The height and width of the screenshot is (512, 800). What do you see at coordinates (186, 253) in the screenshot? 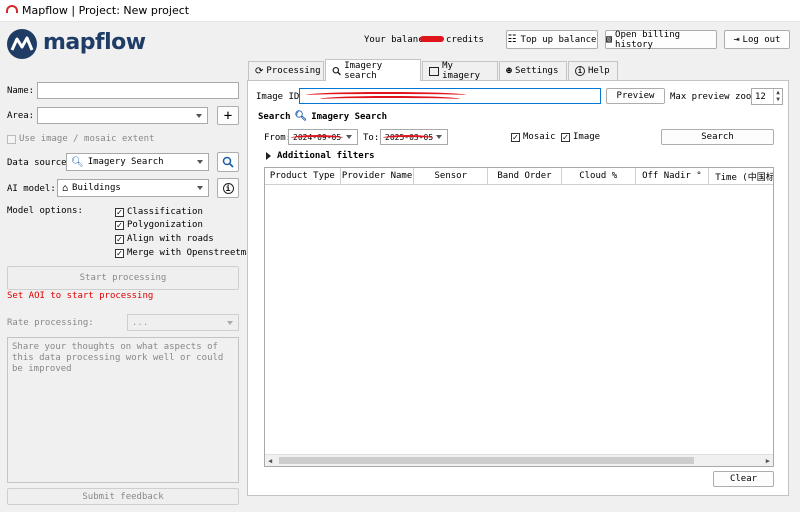
I see `option-merge-osm-checkbox: ✓ Merge with Openstreetmap` at bounding box center [186, 253].